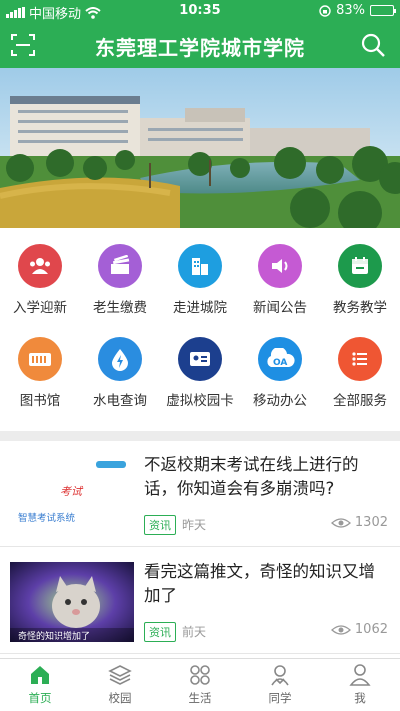  I want to click on section-divider, so click(200, 436).